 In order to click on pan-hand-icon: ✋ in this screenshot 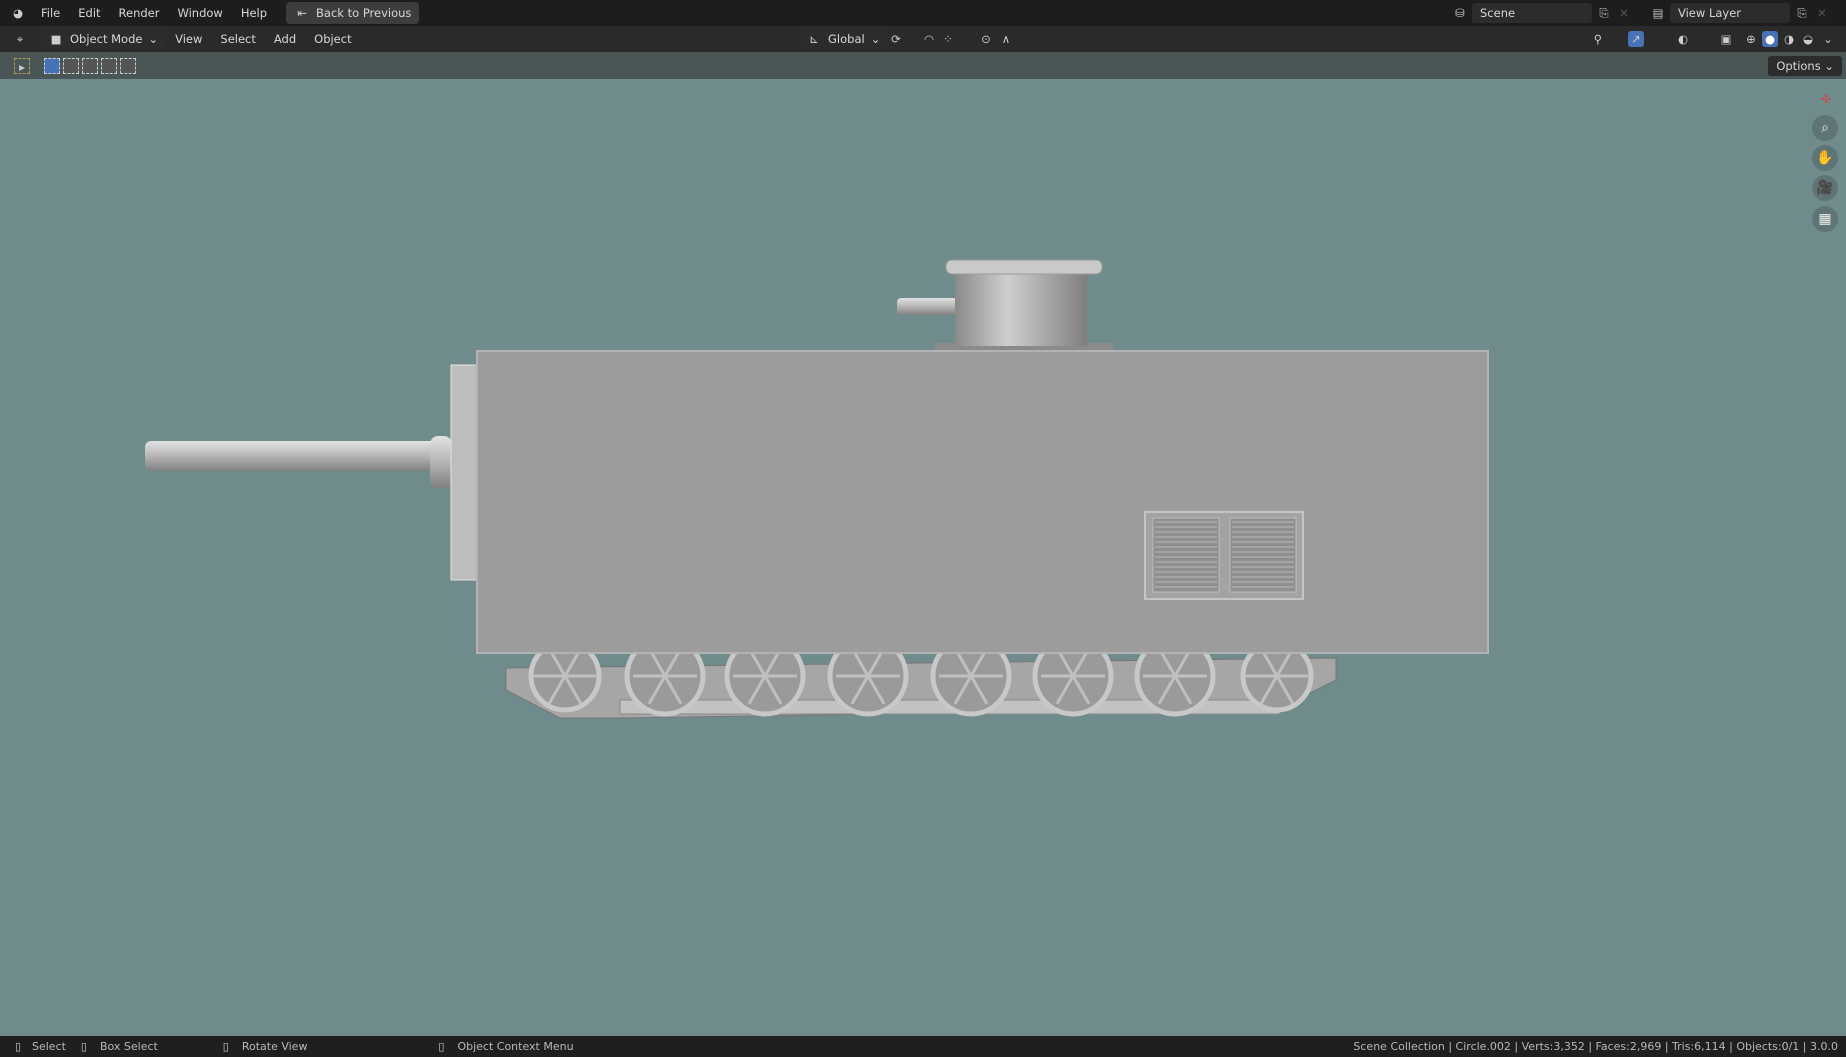, I will do `click(1825, 158)`.